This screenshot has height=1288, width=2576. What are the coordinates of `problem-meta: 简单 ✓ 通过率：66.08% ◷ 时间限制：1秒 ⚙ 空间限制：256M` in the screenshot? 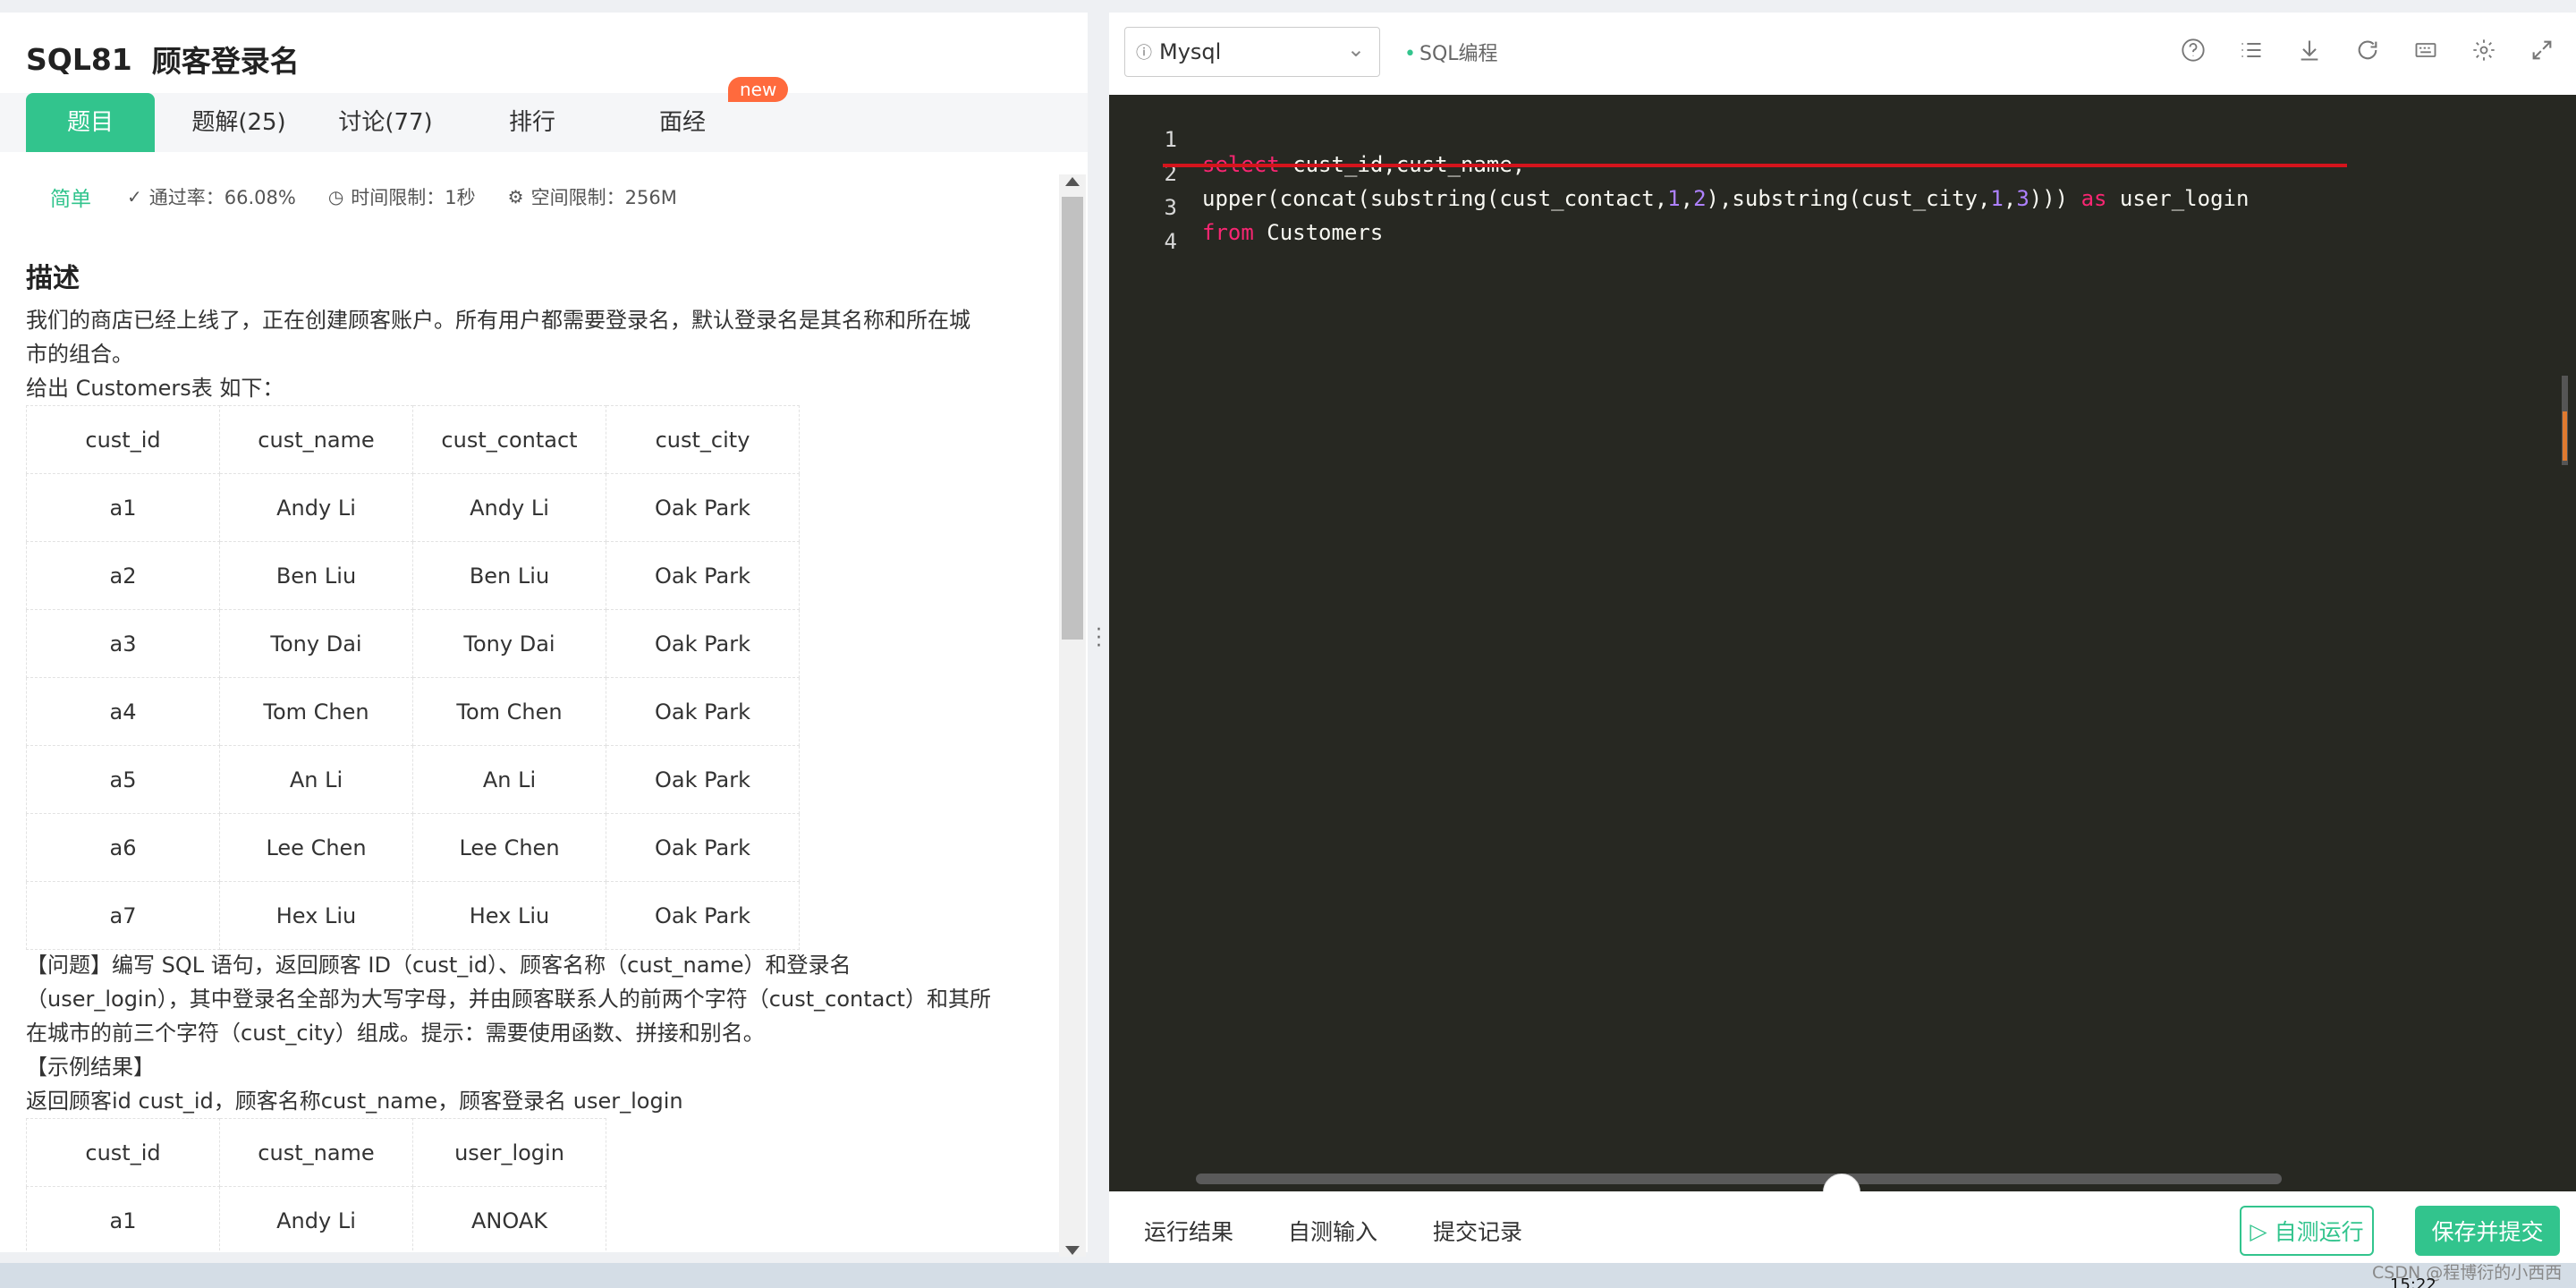 It's located at (379, 197).